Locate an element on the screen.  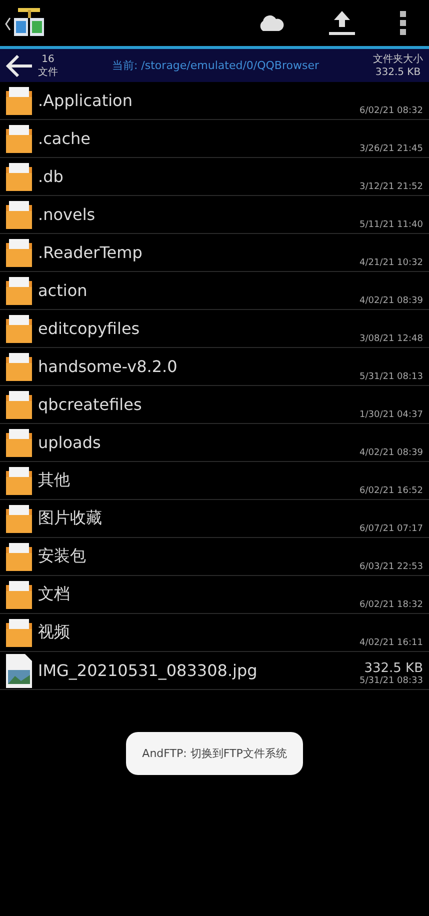
file-row: handsome-v8.2.0 5/31/21 08:13 is located at coordinates (214, 367).